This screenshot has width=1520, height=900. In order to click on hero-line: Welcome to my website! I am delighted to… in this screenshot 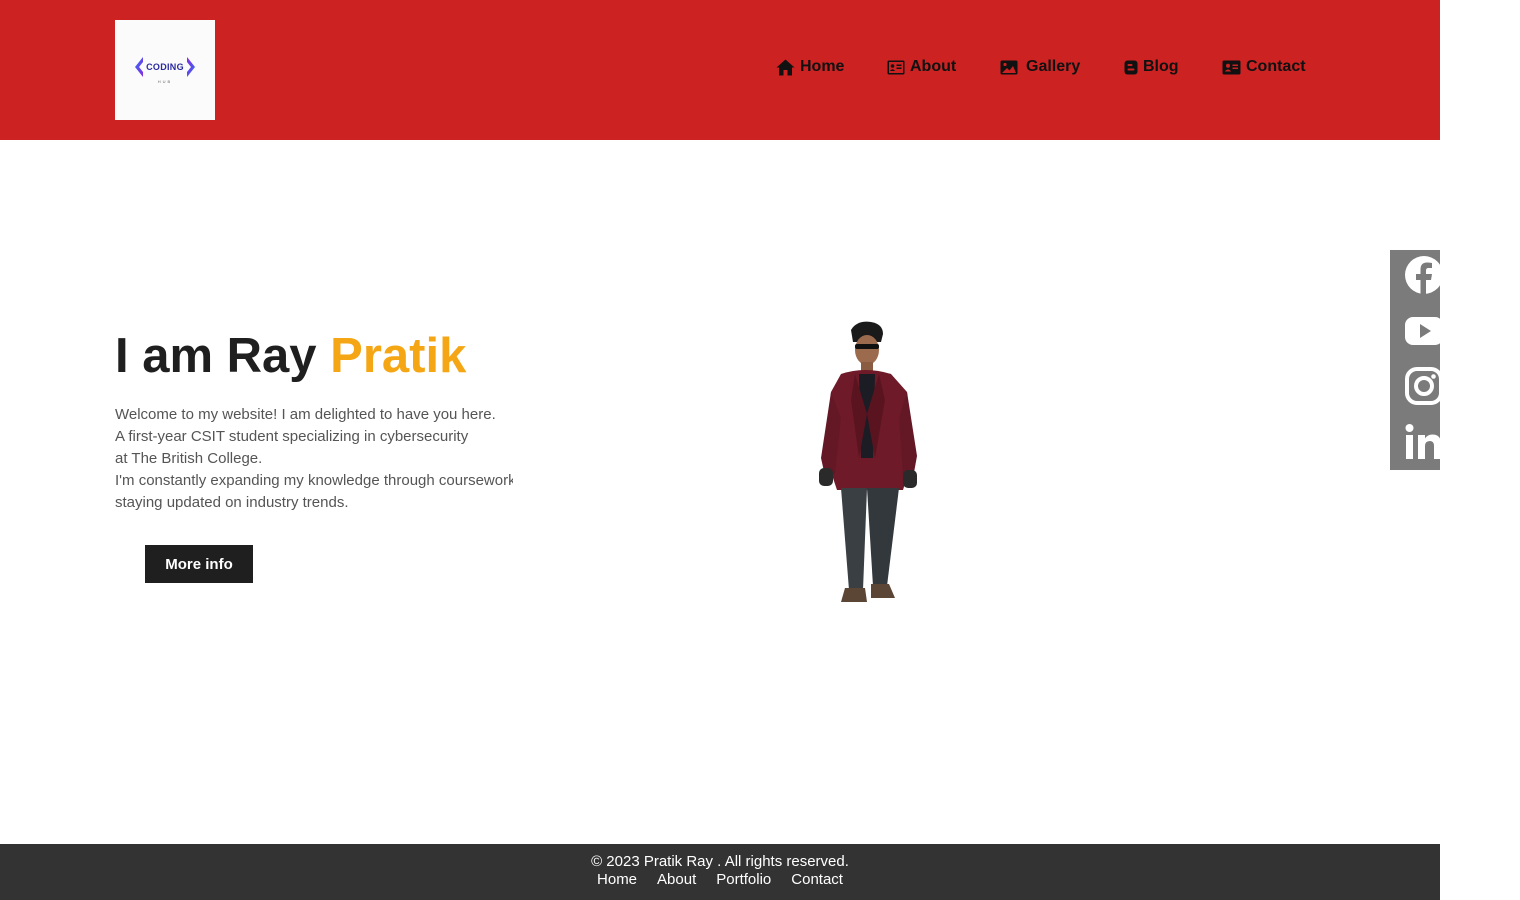, I will do `click(305, 414)`.